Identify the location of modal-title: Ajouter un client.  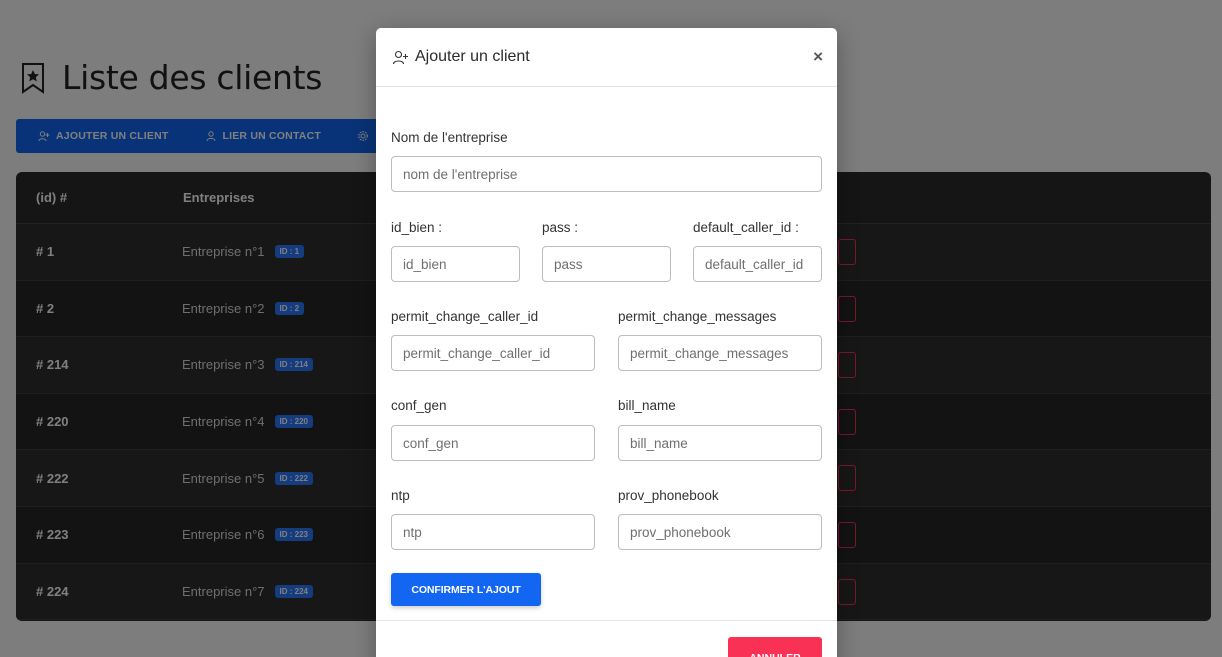
(472, 56).